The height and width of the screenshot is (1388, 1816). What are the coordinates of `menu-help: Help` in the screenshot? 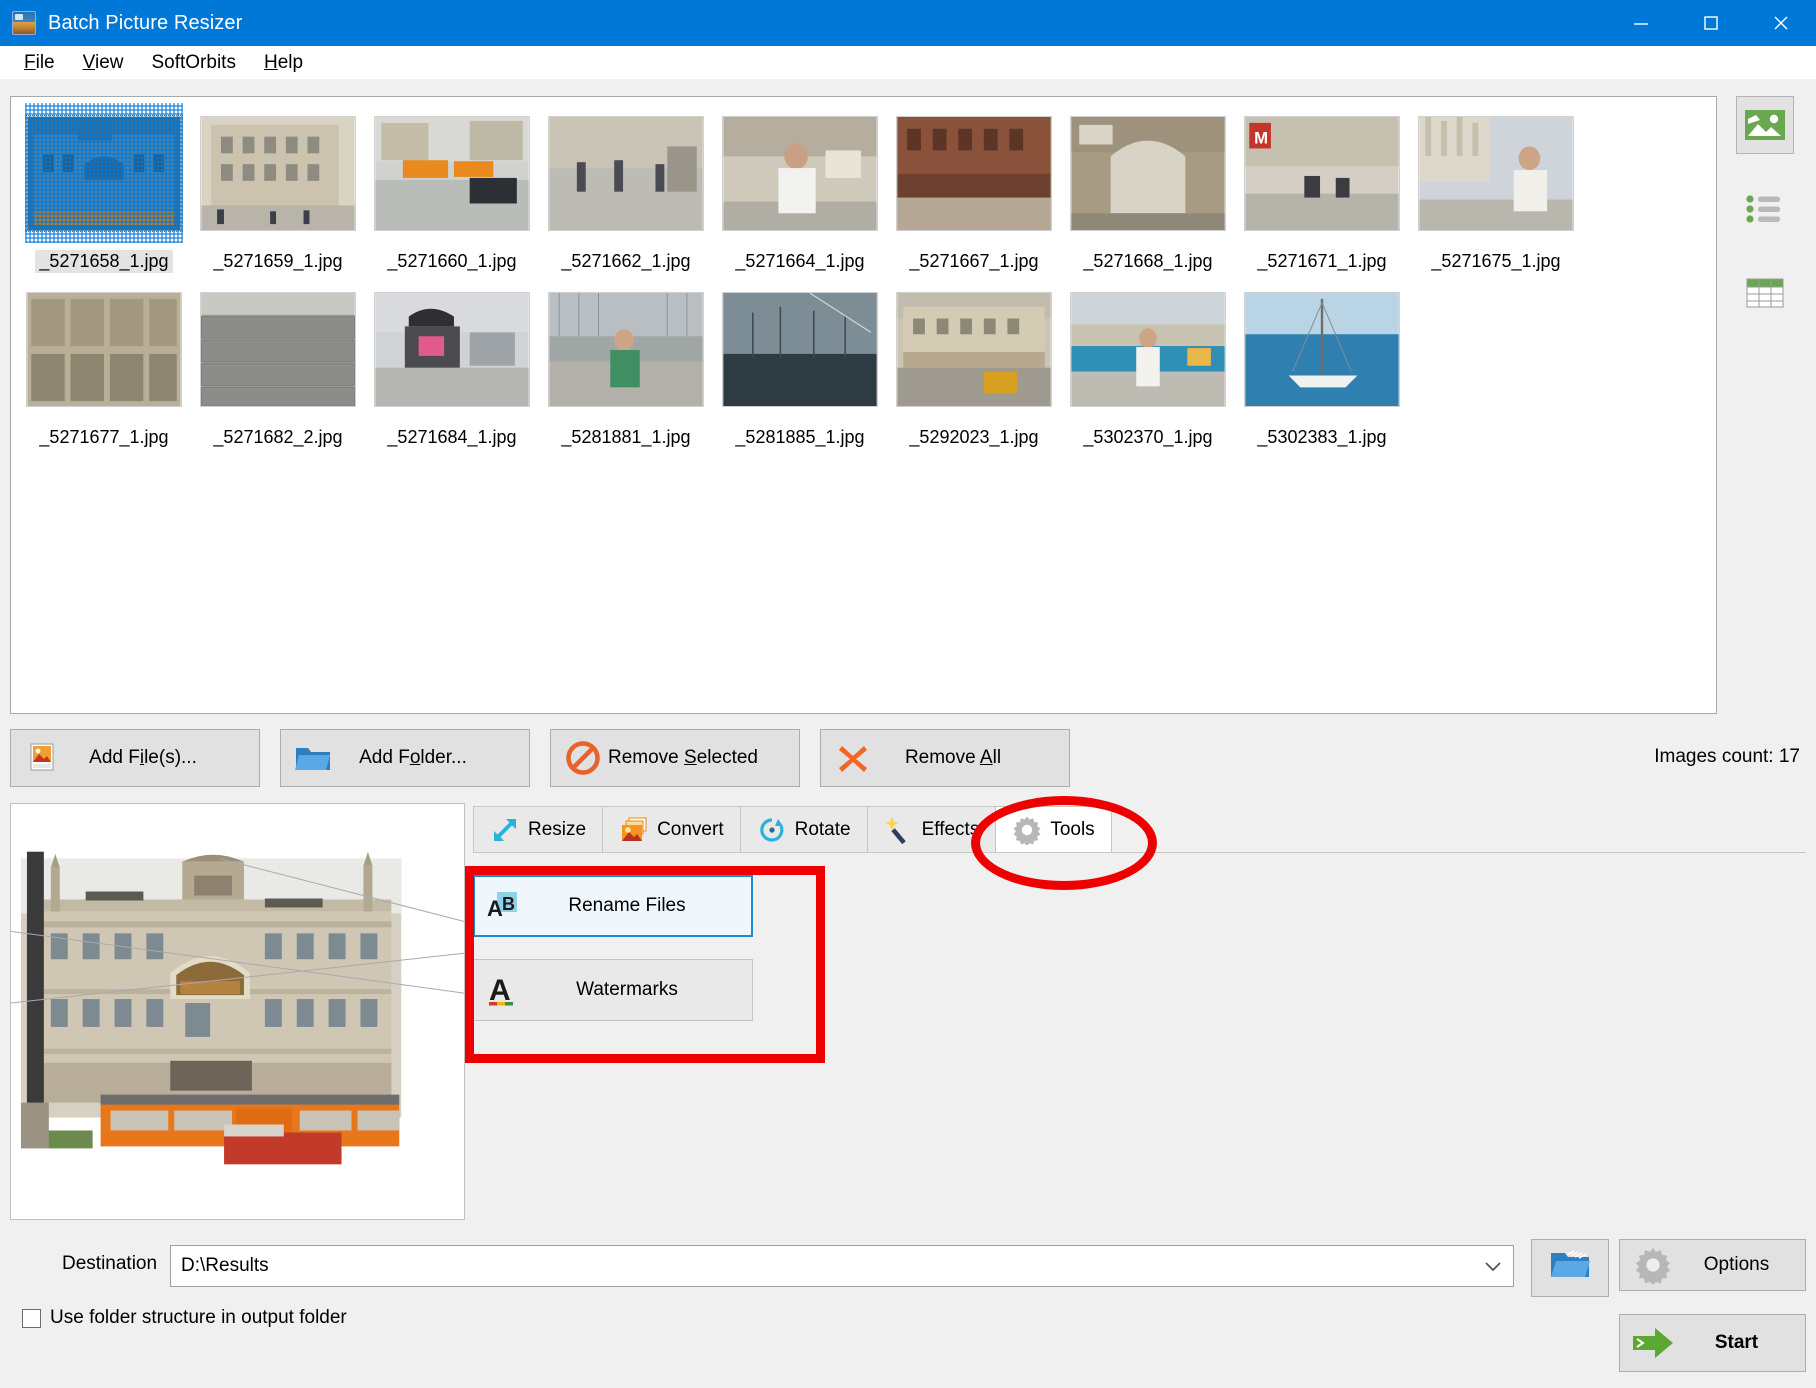 It's located at (283, 63).